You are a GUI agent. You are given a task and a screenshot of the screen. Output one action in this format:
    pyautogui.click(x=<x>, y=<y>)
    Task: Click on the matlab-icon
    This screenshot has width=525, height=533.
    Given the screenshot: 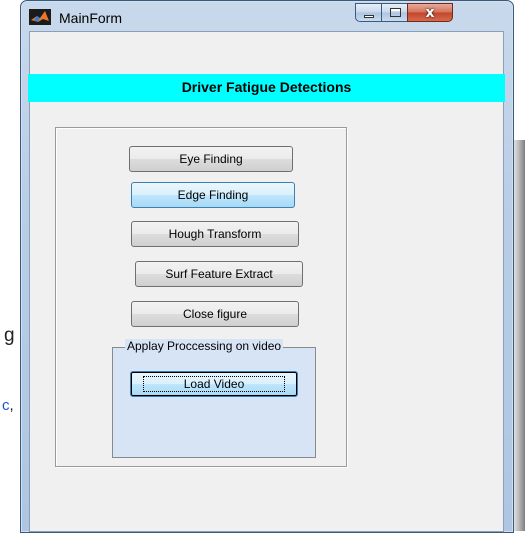 What is the action you would take?
    pyautogui.click(x=40, y=17)
    